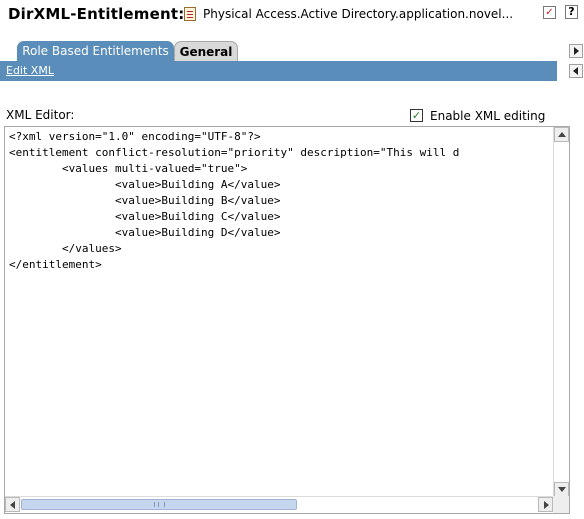 The width and height of the screenshot is (584, 519). What do you see at coordinates (206, 51) in the screenshot?
I see `tab-general: General` at bounding box center [206, 51].